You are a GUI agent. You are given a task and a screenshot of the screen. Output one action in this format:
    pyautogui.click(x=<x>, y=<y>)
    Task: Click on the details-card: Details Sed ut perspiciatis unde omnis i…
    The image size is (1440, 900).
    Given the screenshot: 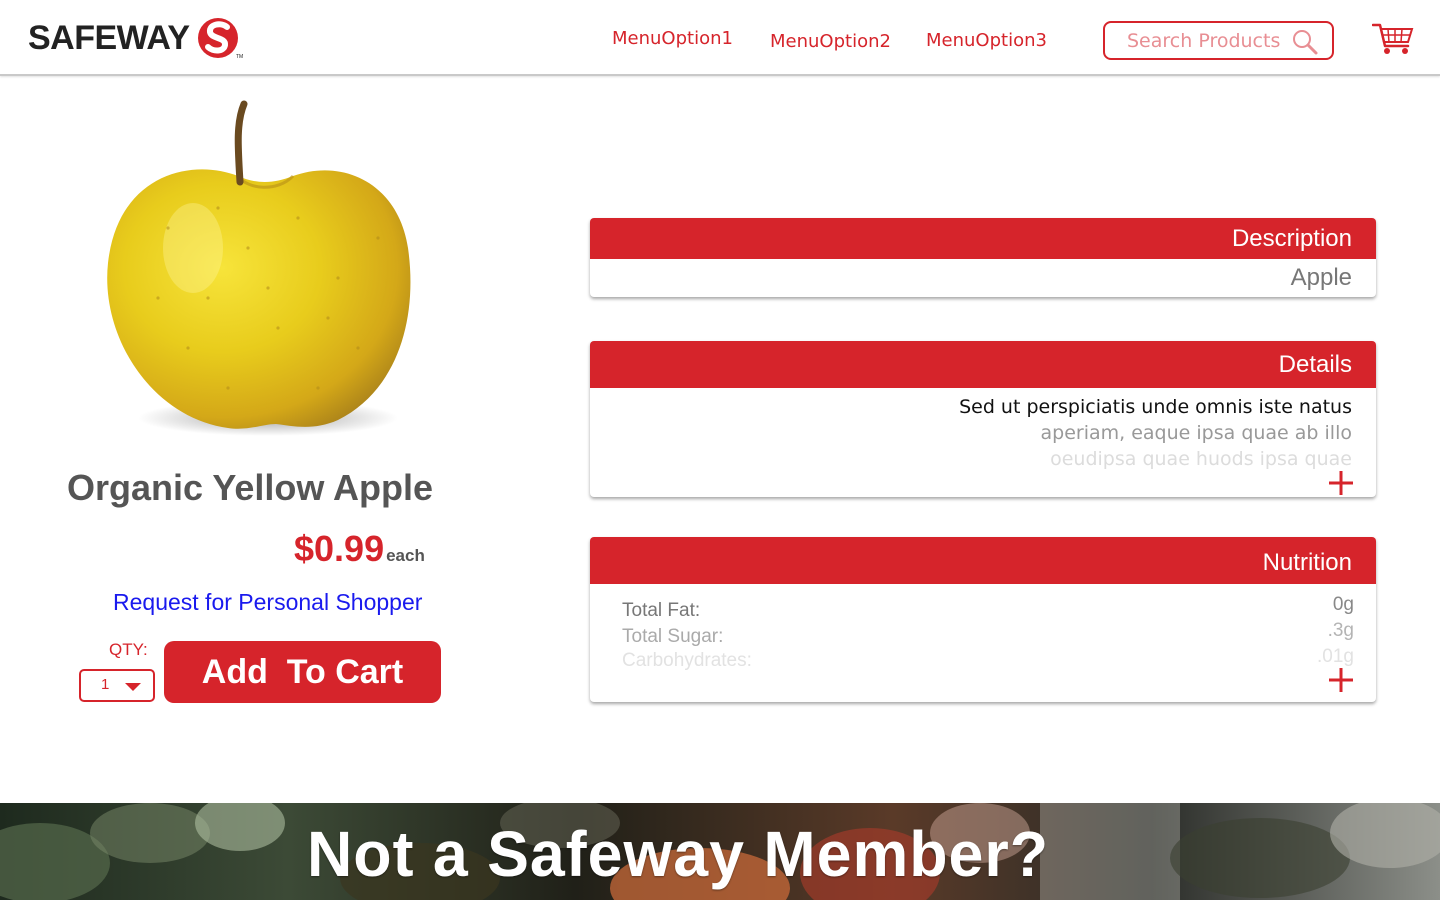 What is the action you would take?
    pyautogui.click(x=983, y=419)
    